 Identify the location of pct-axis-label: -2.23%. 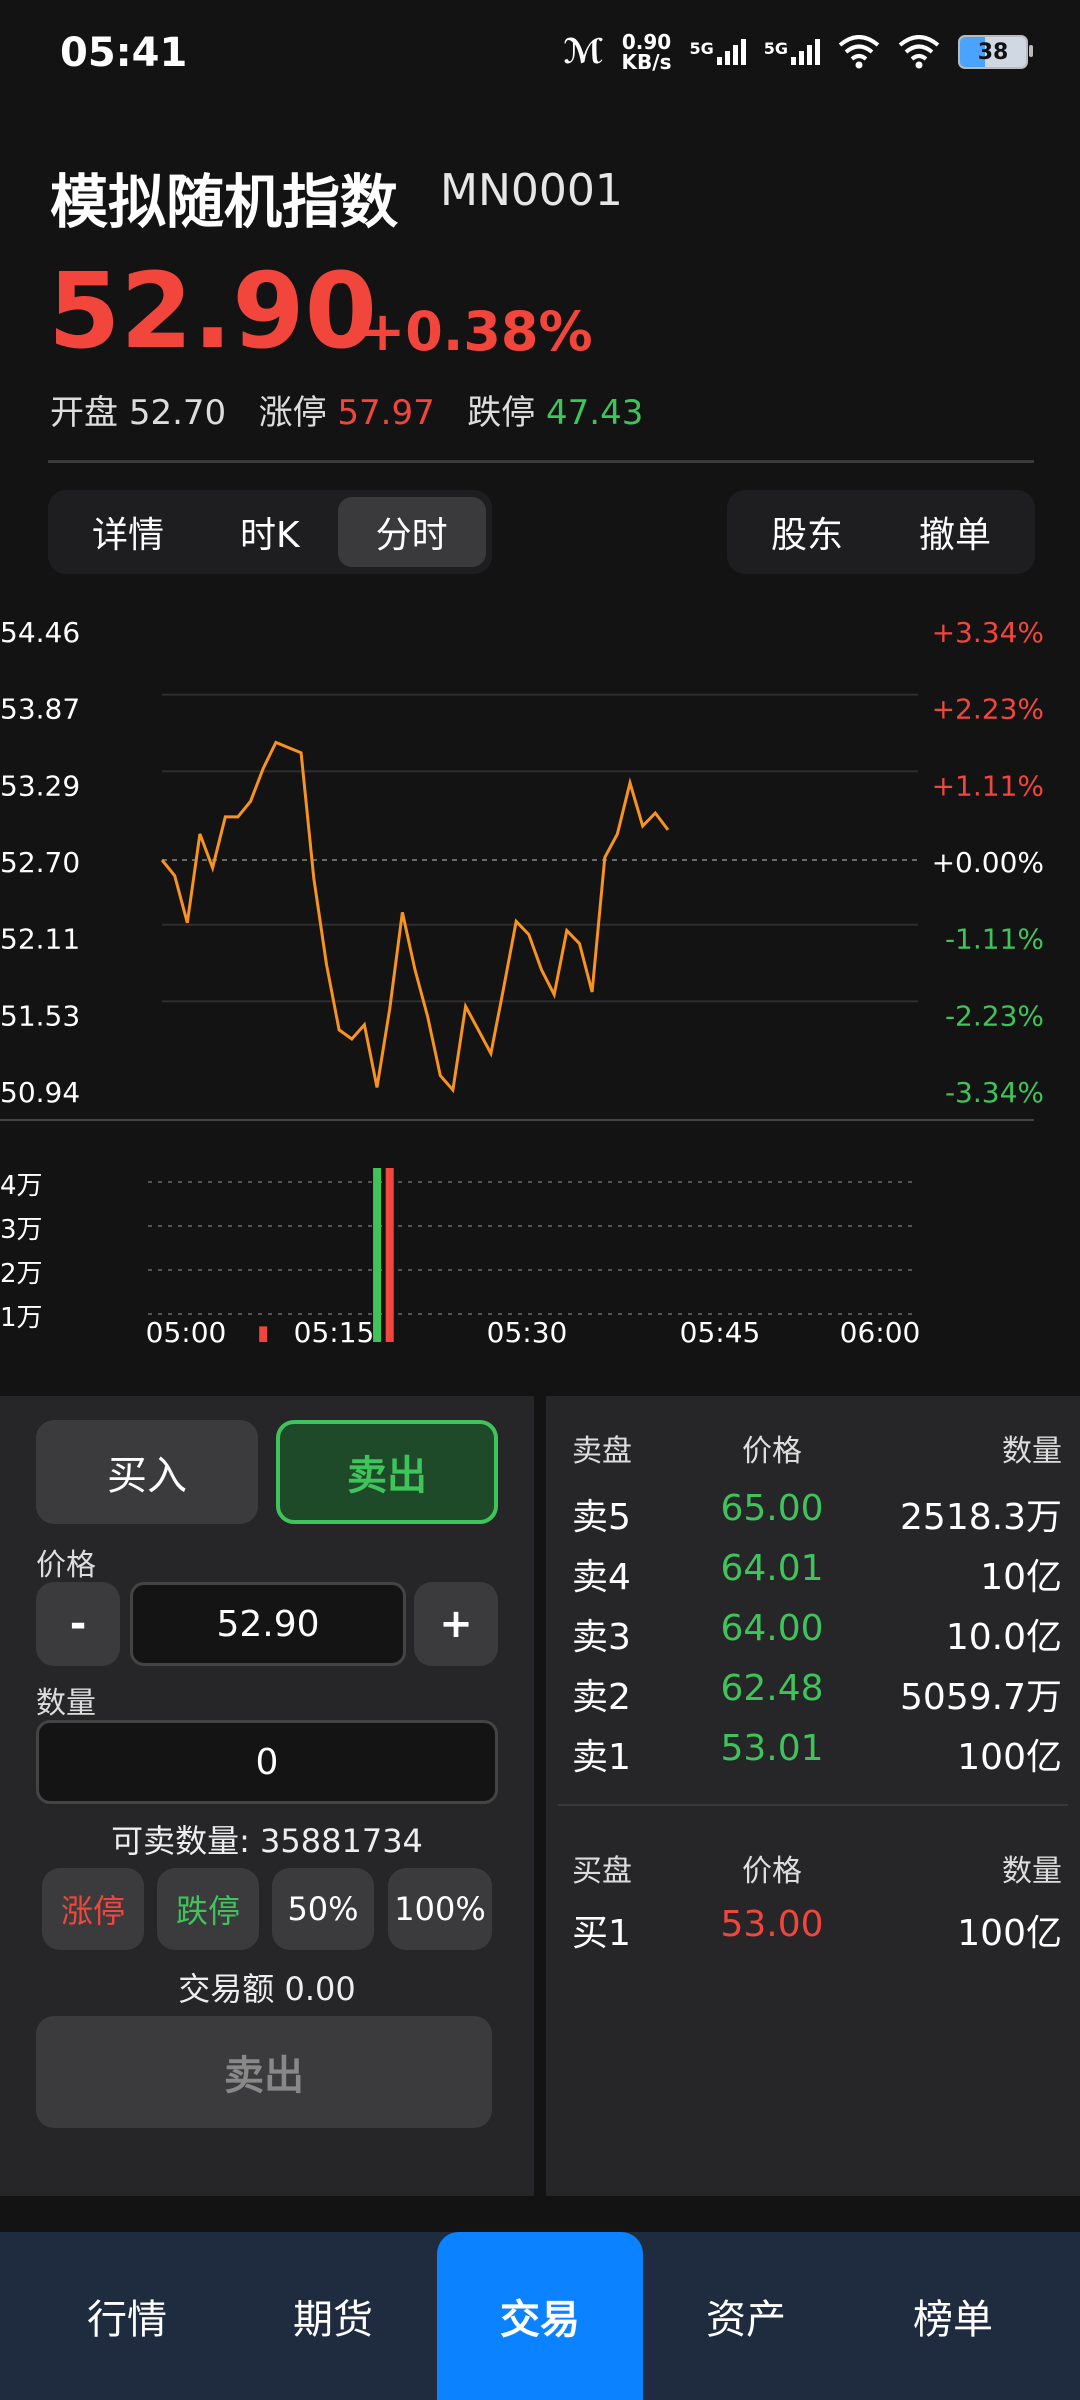
(994, 1015).